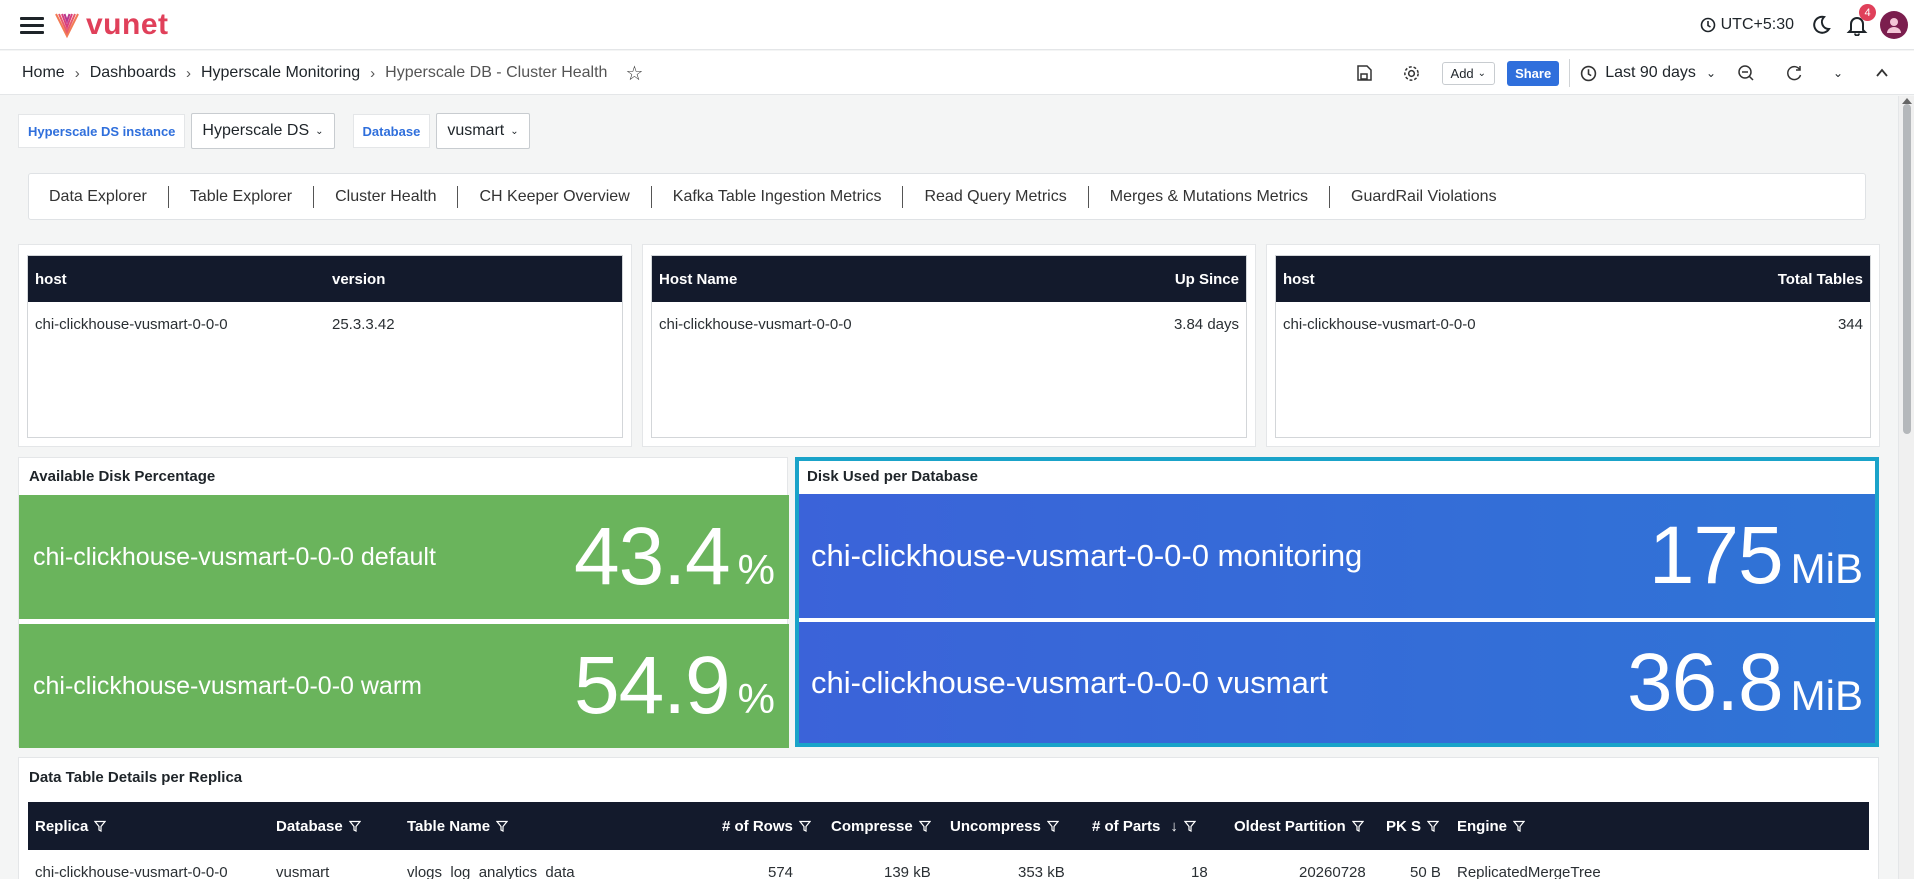  What do you see at coordinates (318, 826) in the screenshot?
I see `column-database: Database` at bounding box center [318, 826].